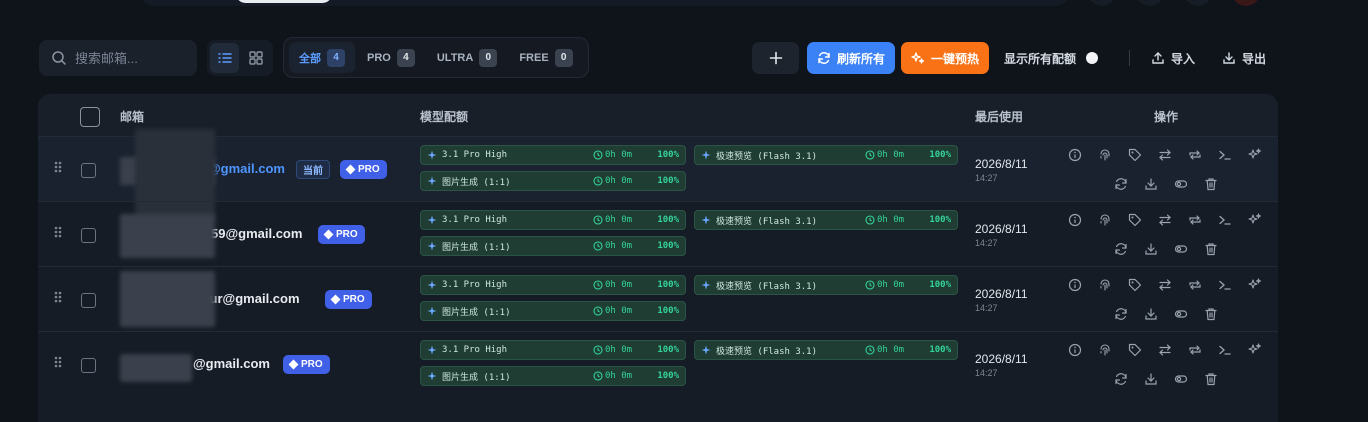 This screenshot has width=1368, height=422. I want to click on info-icon, so click(1075, 220).